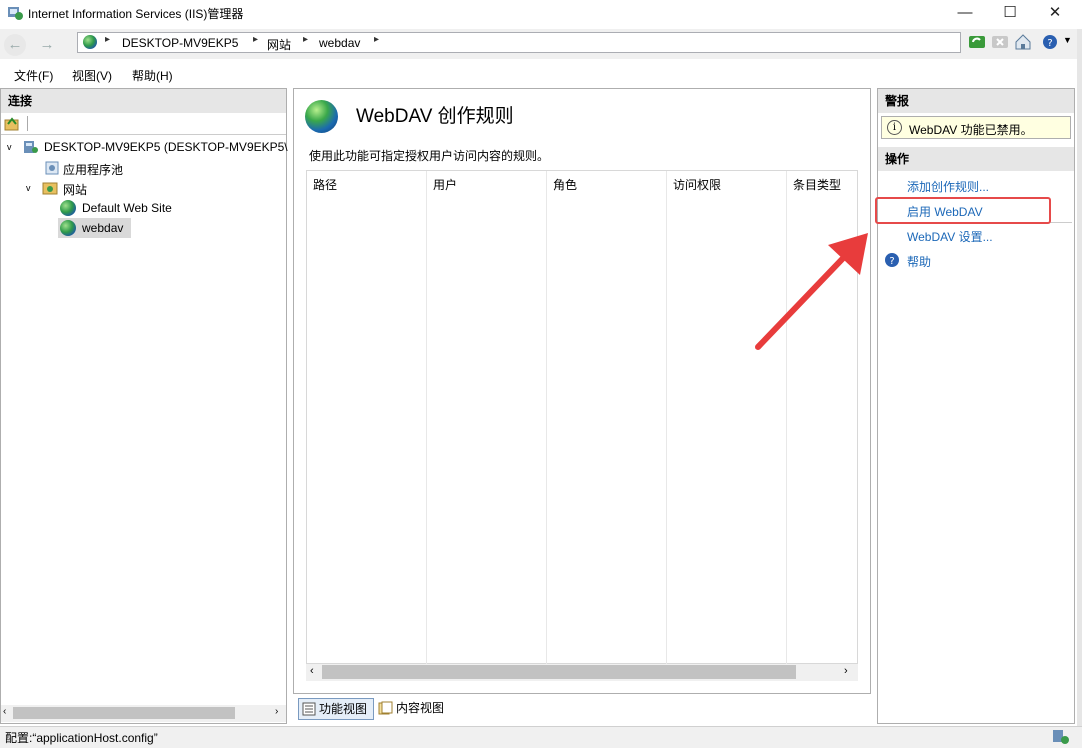 The width and height of the screenshot is (1082, 748). I want to click on alerts-header: 警报, so click(976, 101).